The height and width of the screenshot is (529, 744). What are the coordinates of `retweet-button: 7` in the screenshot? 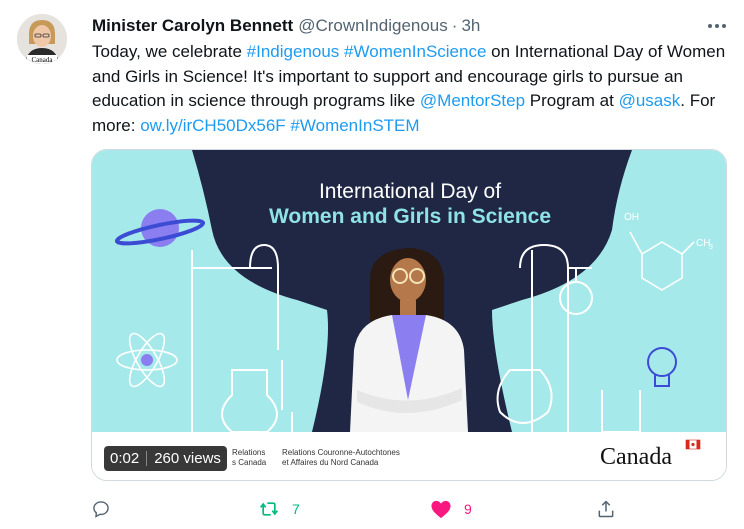 It's located at (279, 509).